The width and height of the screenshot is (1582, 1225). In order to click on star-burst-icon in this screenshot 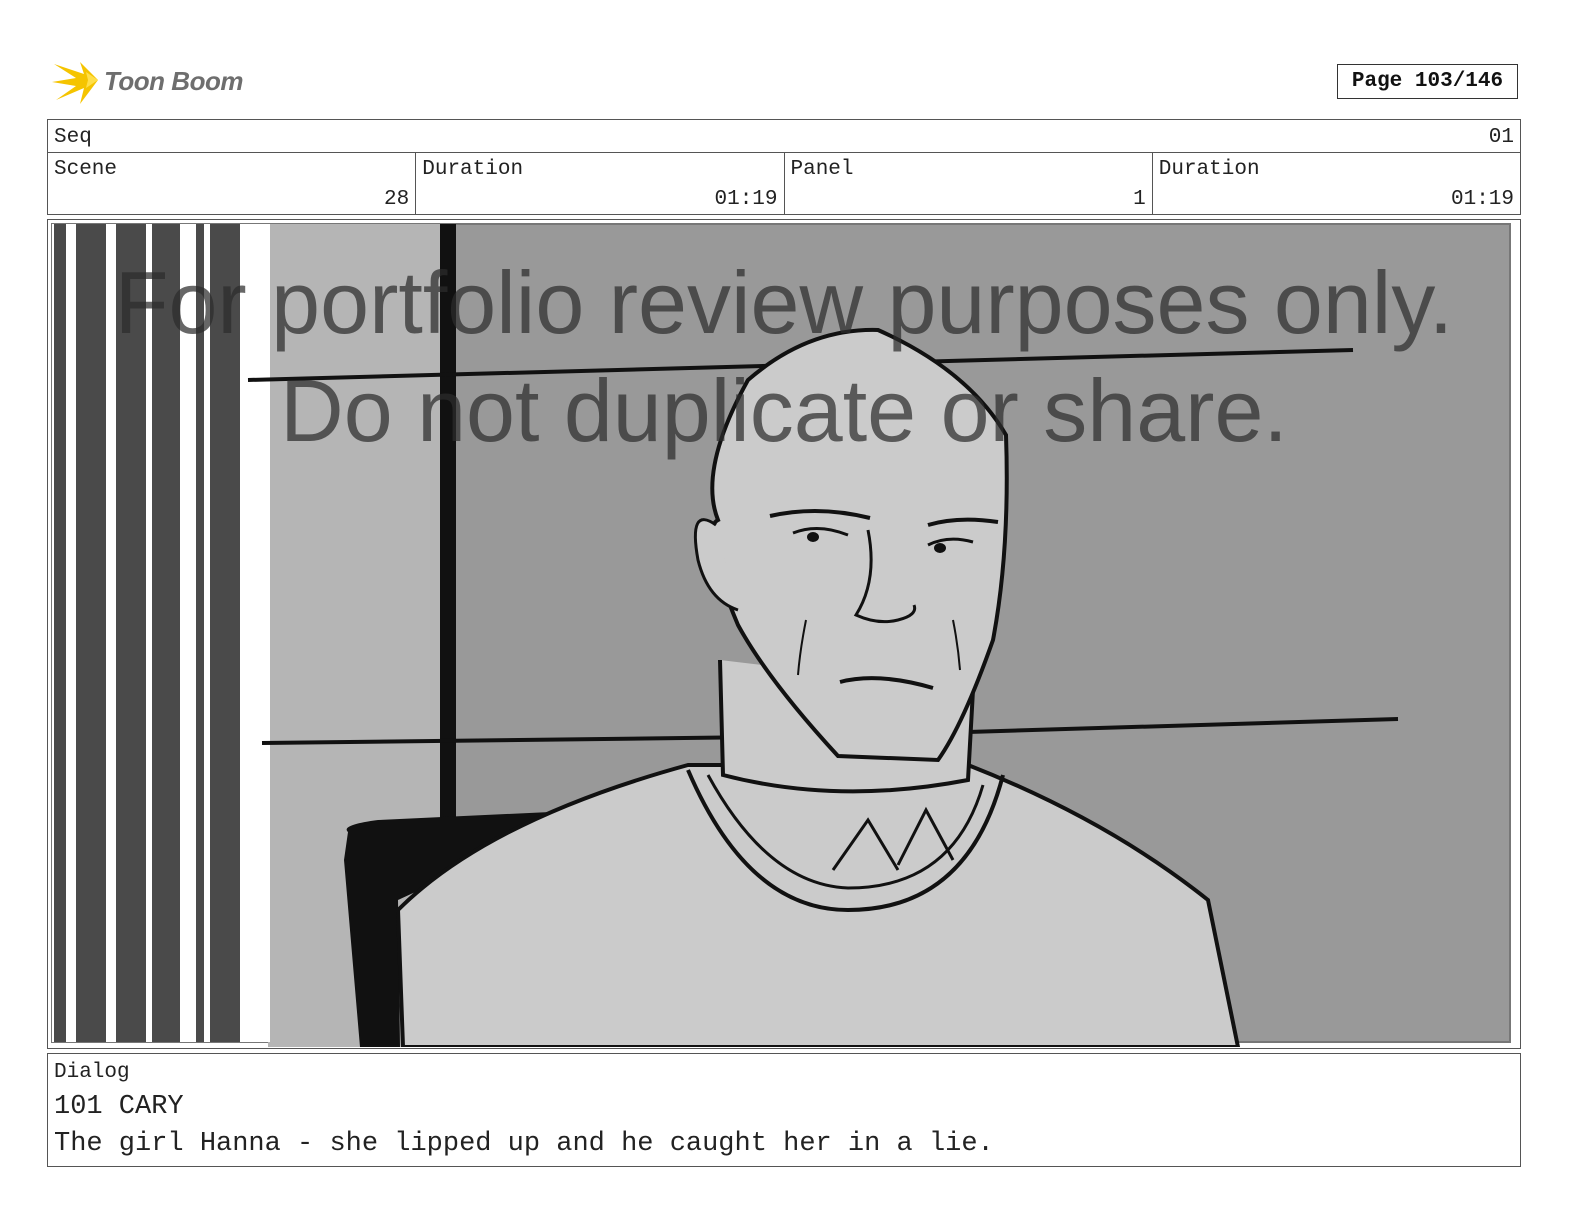, I will do `click(75, 83)`.